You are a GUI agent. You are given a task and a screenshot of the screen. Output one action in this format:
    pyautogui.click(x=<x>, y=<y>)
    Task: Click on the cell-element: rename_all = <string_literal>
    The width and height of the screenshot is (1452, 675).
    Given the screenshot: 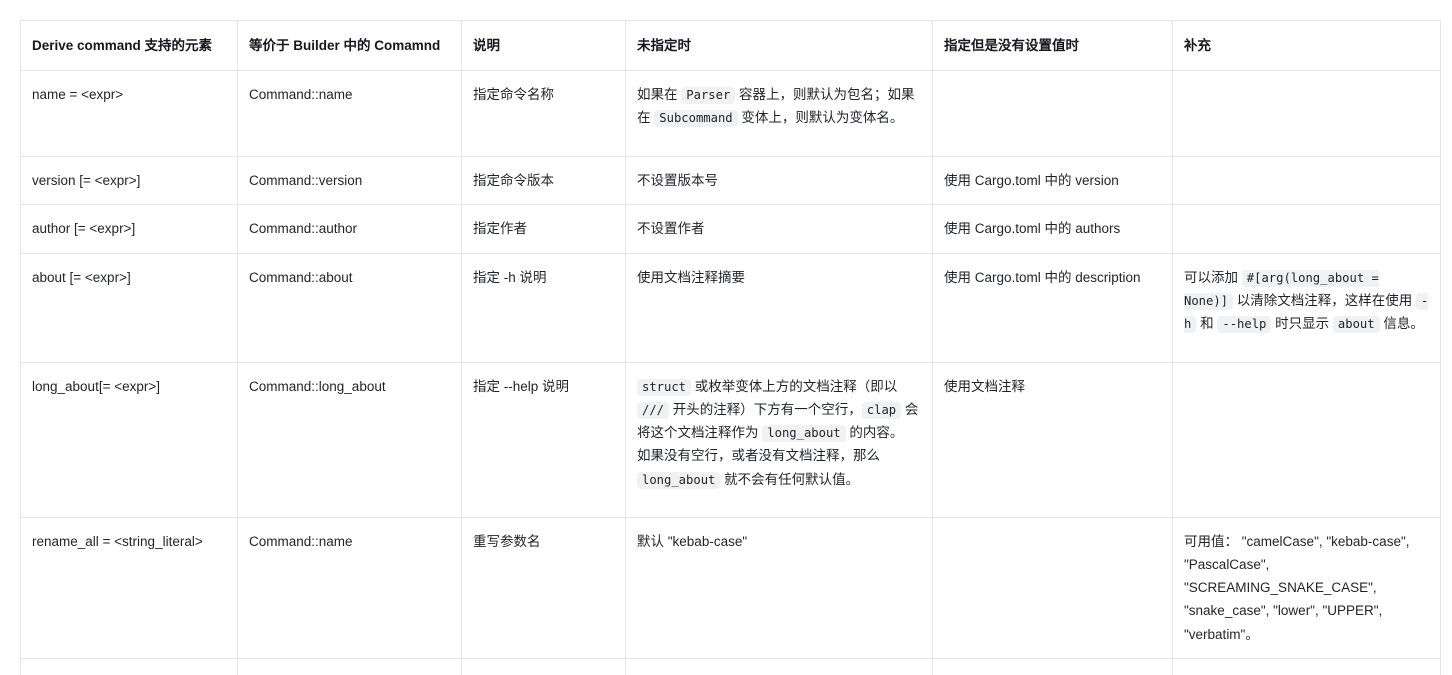 What is the action you would take?
    pyautogui.click(x=129, y=587)
    